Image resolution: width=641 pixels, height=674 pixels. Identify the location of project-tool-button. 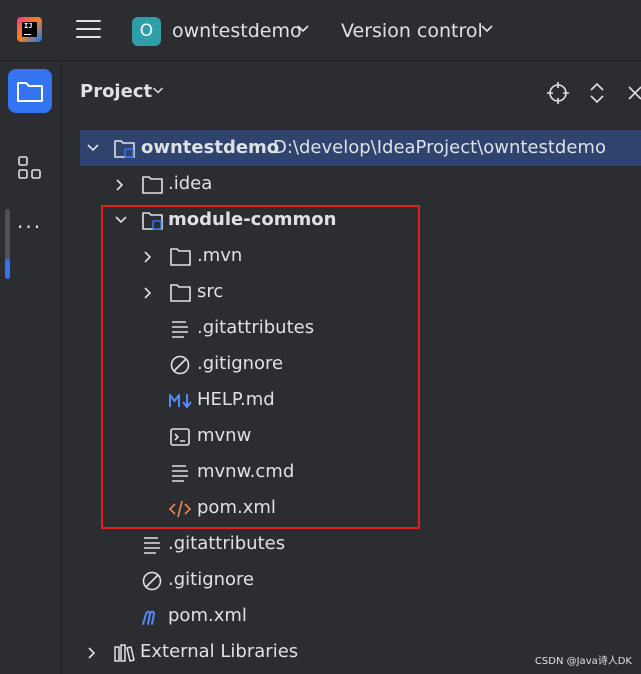
(30, 91).